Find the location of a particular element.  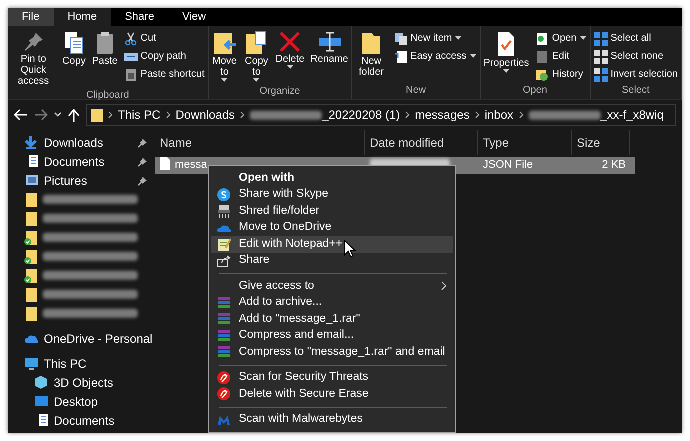

group-label: Select is located at coordinates (635, 91).